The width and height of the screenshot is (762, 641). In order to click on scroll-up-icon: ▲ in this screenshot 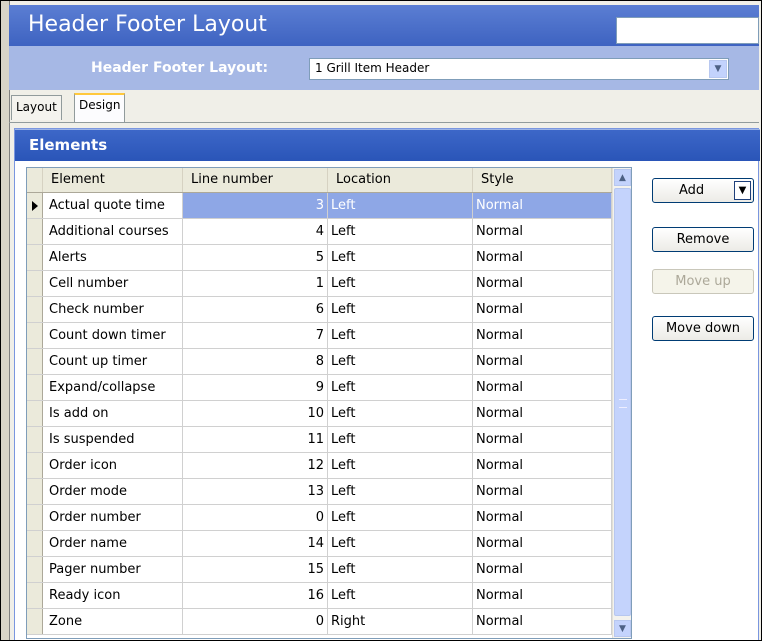, I will do `click(622, 177)`.